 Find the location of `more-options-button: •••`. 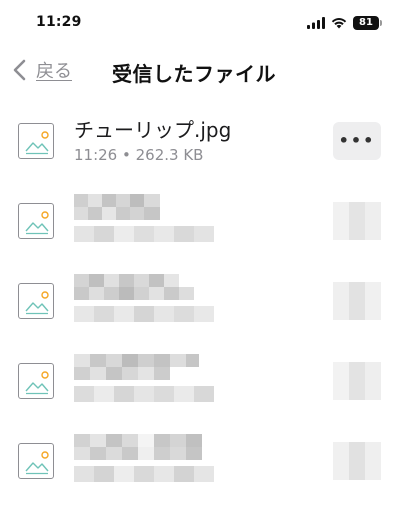

more-options-button: ••• is located at coordinates (357, 141).